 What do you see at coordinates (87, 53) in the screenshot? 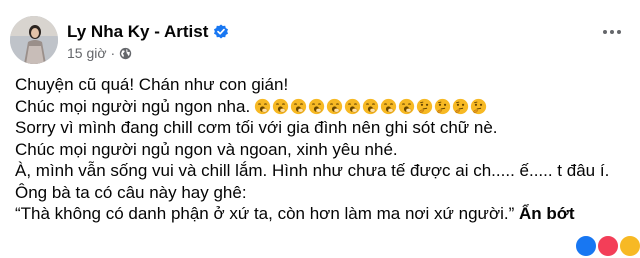
I see `post-time: 15 giờ` at bounding box center [87, 53].